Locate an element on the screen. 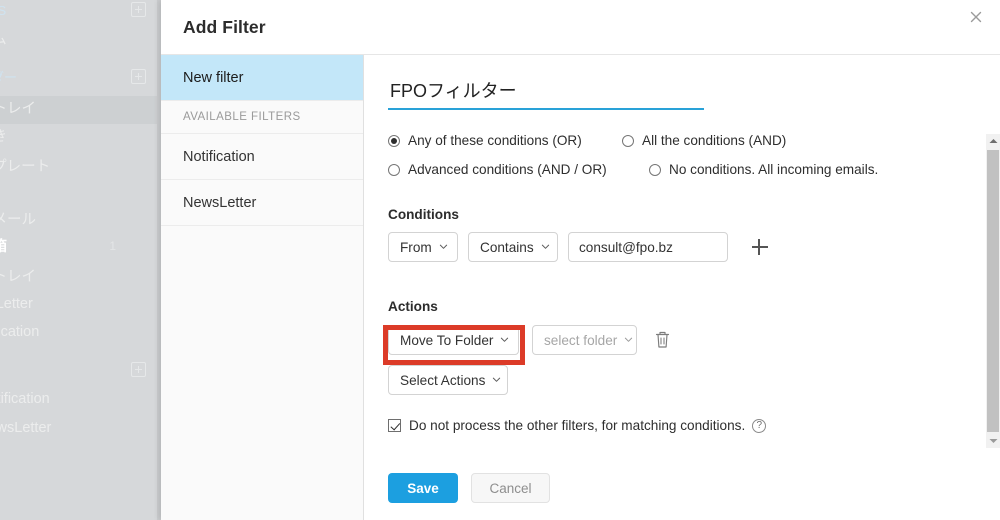 The height and width of the screenshot is (520, 1000). background-sidebar-label: 惑メール is located at coordinates (18, 220).